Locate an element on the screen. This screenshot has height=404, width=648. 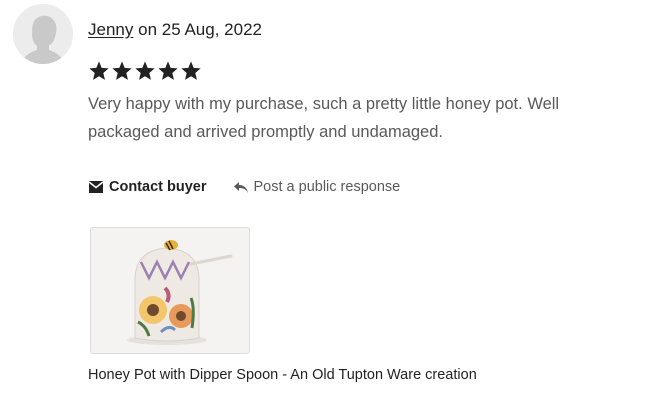
product-thumbnail is located at coordinates (170, 290).